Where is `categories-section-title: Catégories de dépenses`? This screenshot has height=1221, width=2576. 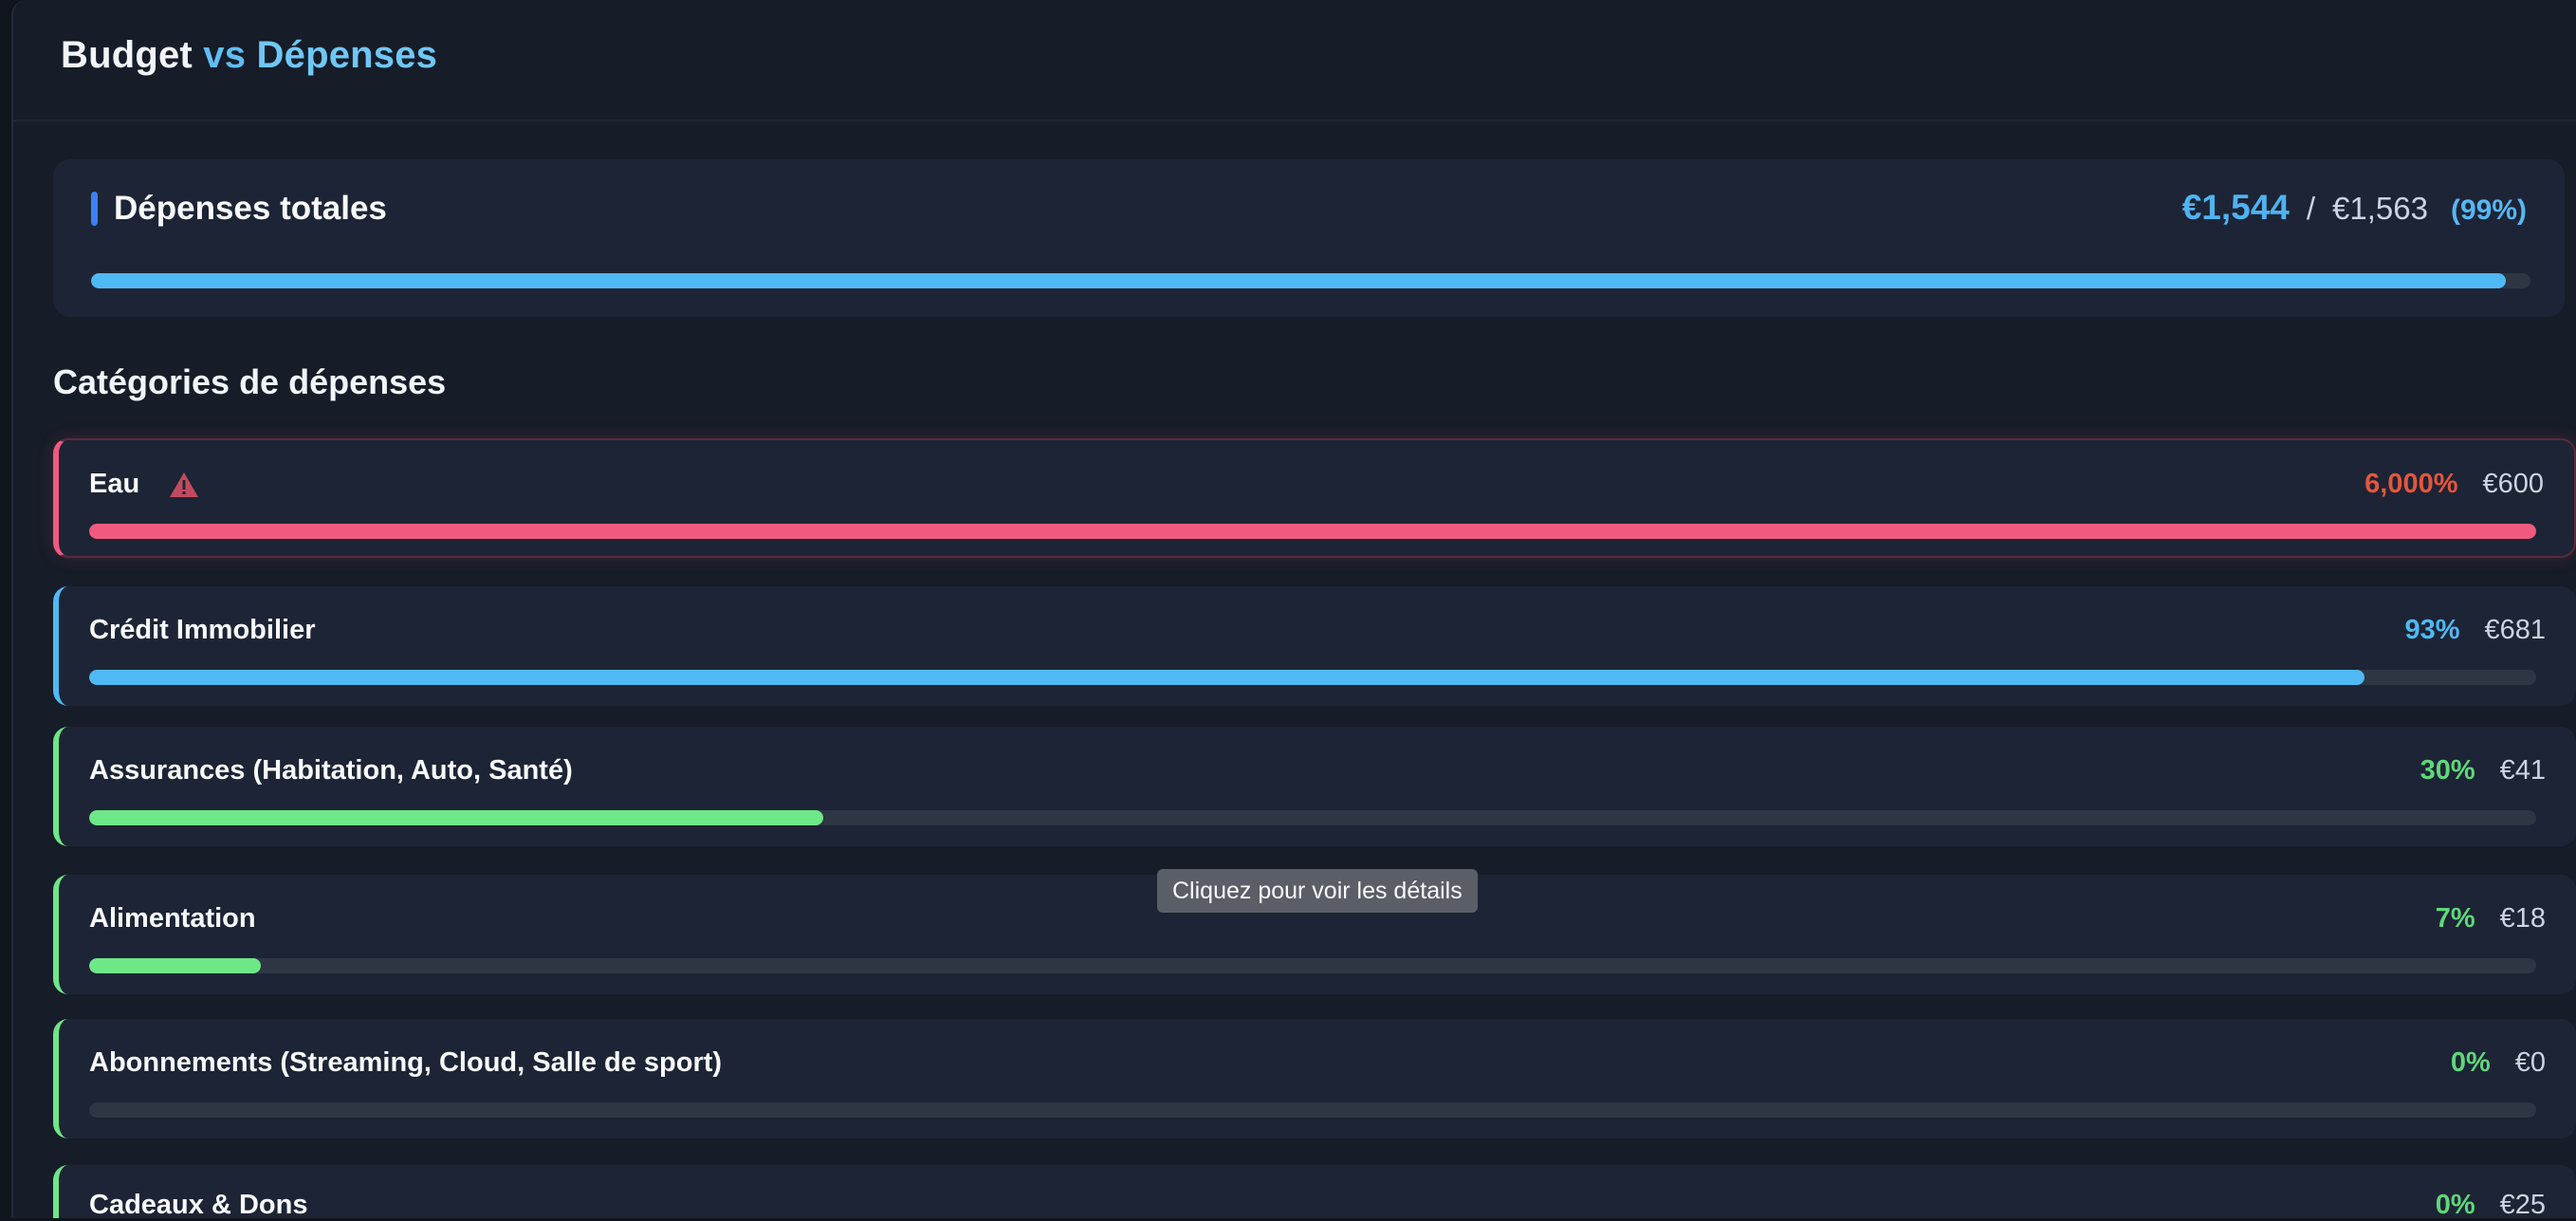 categories-section-title: Catégories de dépenses is located at coordinates (250, 381).